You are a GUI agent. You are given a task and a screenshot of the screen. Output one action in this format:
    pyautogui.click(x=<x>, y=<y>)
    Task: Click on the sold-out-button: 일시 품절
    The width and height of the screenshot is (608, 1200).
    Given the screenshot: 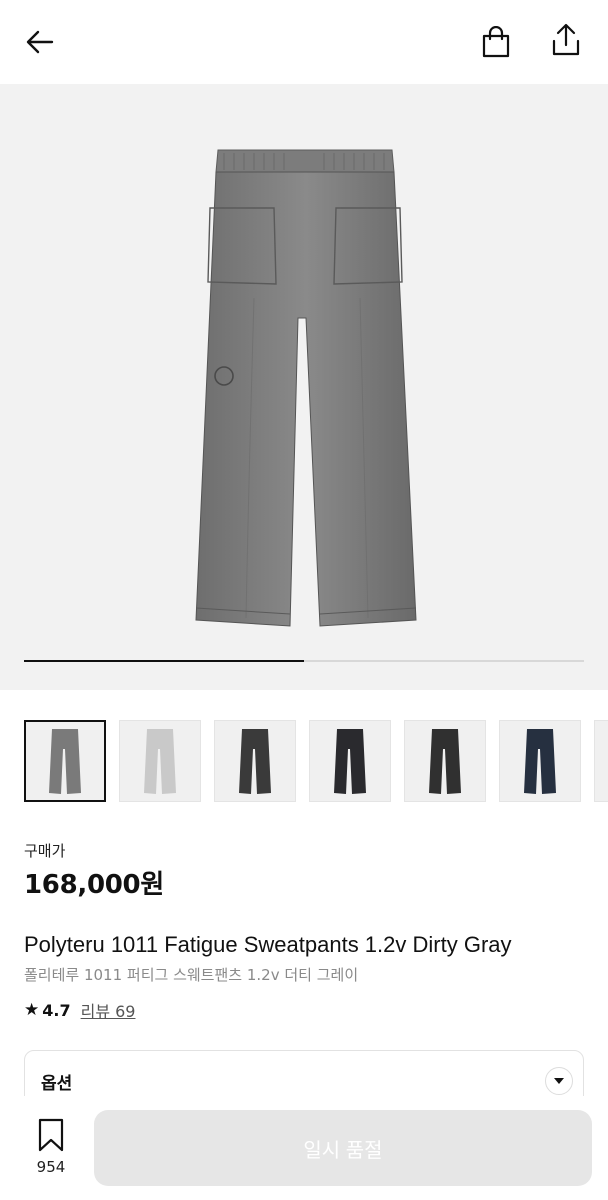 What is the action you would take?
    pyautogui.click(x=343, y=1148)
    